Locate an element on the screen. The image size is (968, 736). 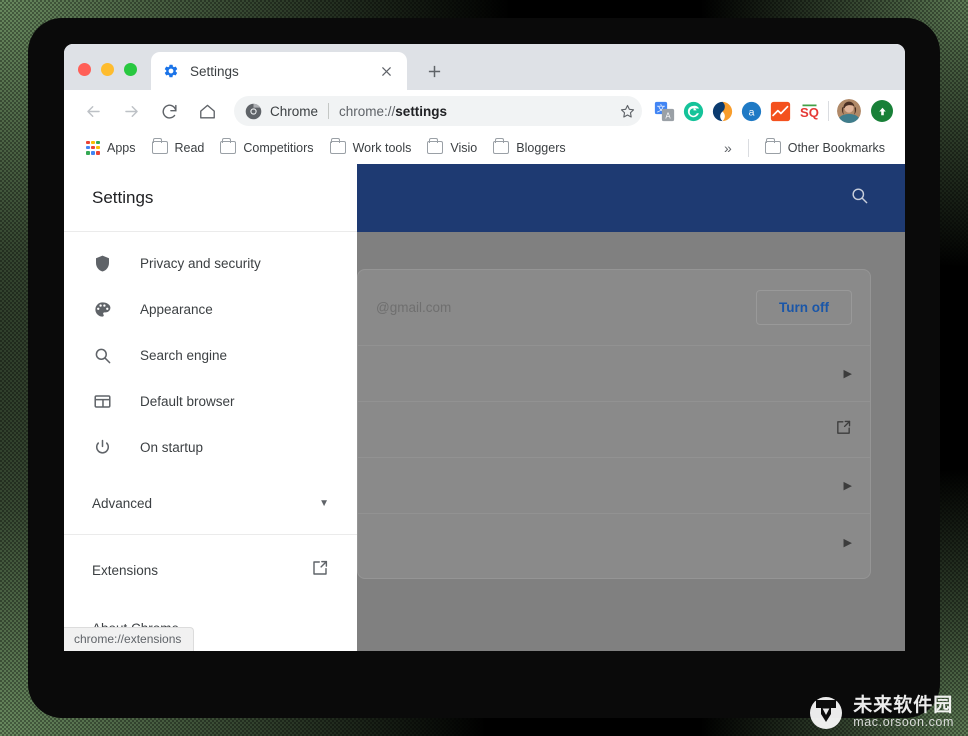
advanced-label: Advanced is located at coordinates (122, 503).